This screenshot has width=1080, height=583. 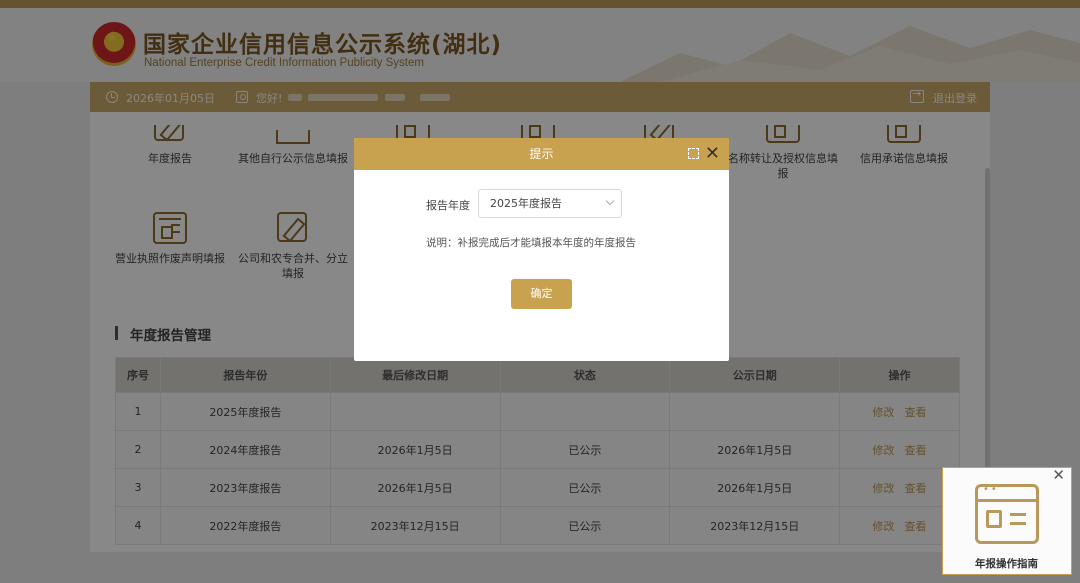 I want to click on report-year-select: 2025年度报告, so click(x=550, y=203).